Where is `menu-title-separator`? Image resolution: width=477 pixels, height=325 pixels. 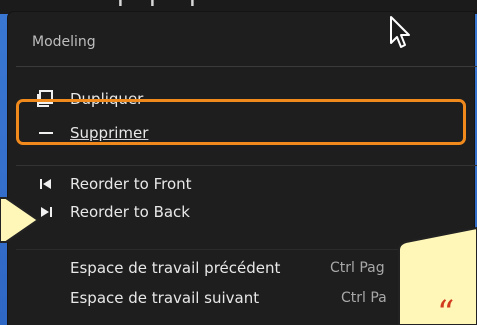
menu-title-separator is located at coordinates (246, 66).